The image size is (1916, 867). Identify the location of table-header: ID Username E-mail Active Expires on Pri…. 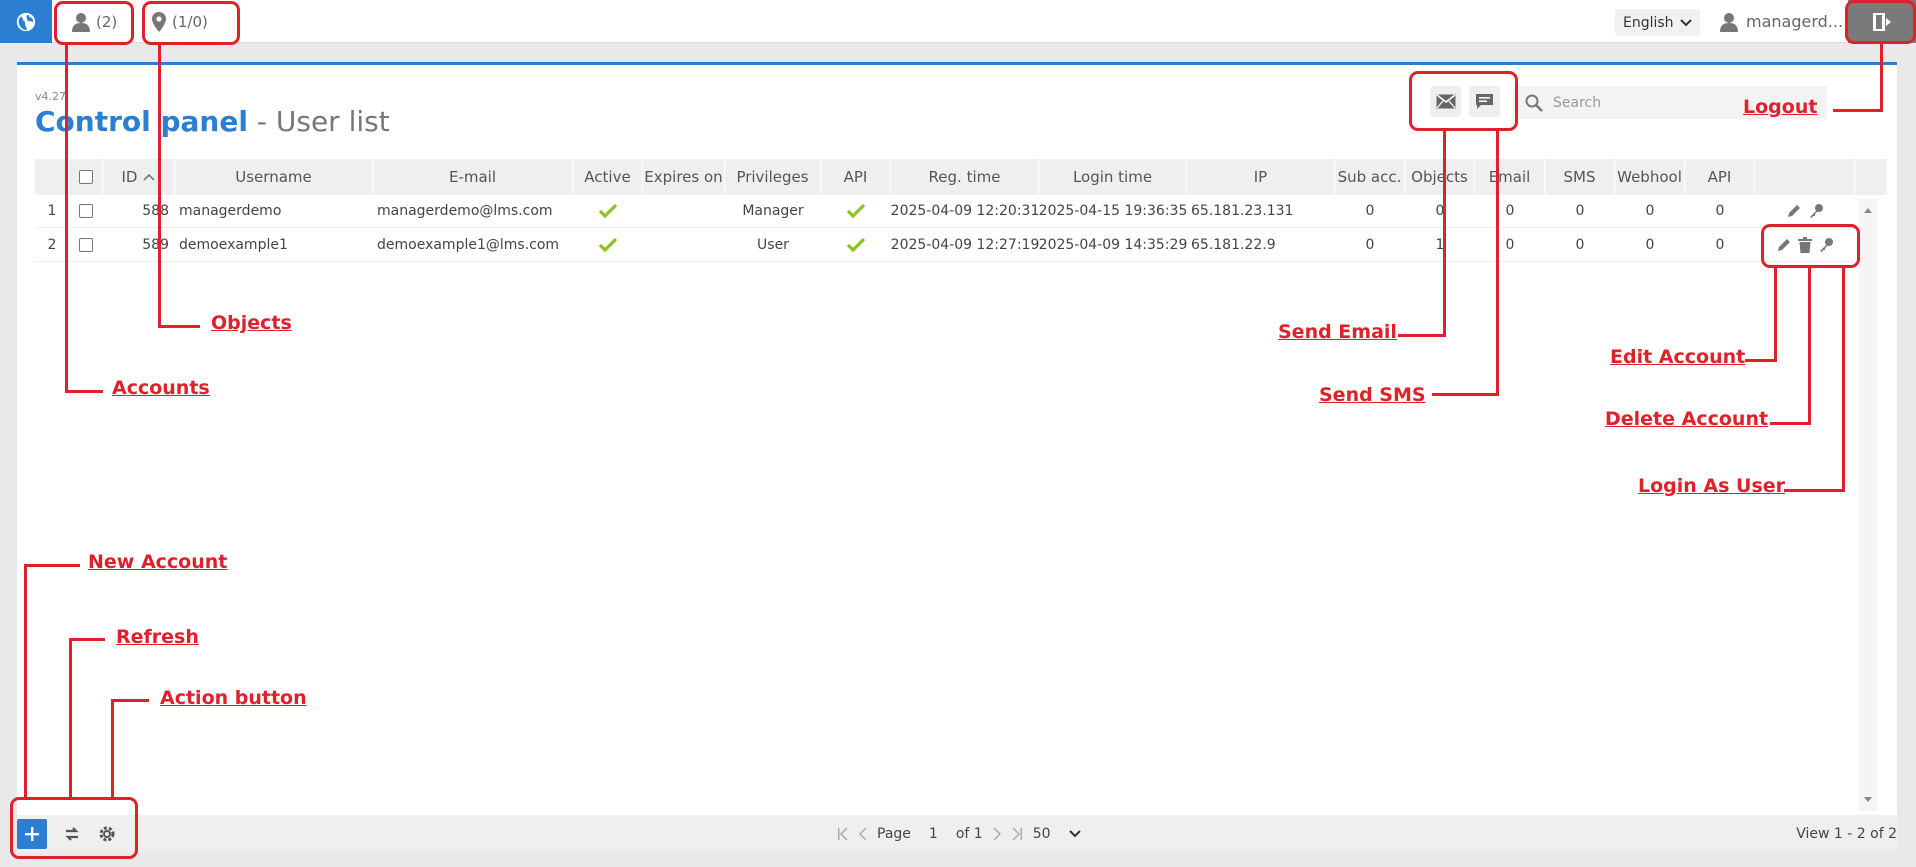
(961, 177).